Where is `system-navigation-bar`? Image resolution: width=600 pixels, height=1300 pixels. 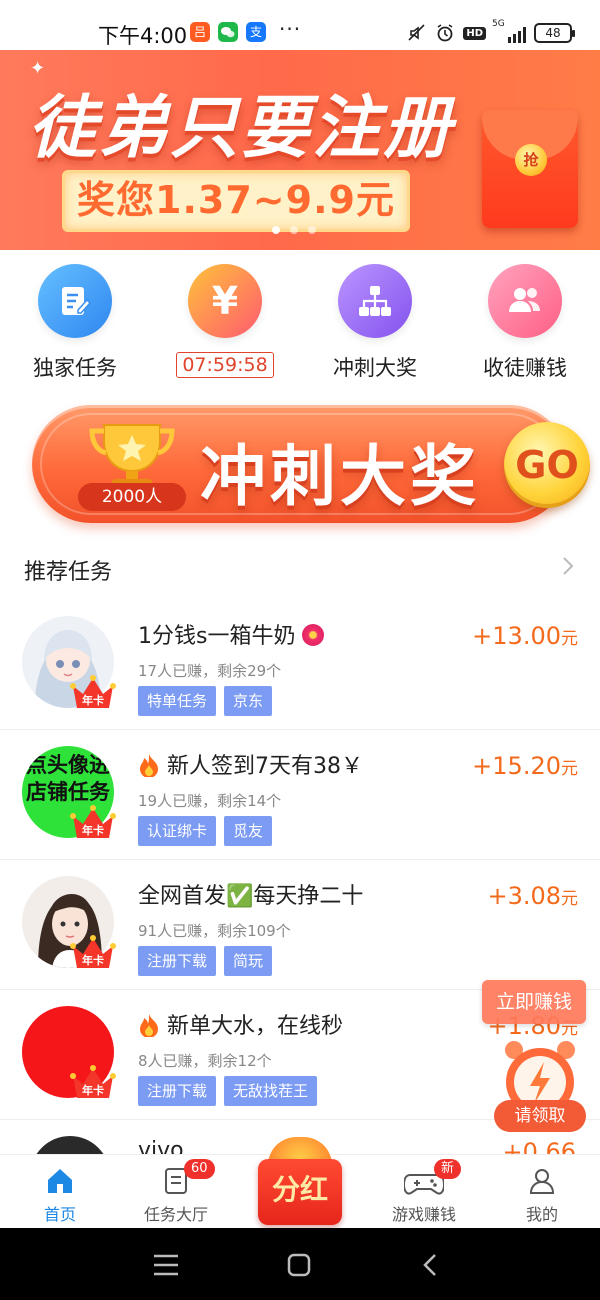 system-navigation-bar is located at coordinates (300, 1264).